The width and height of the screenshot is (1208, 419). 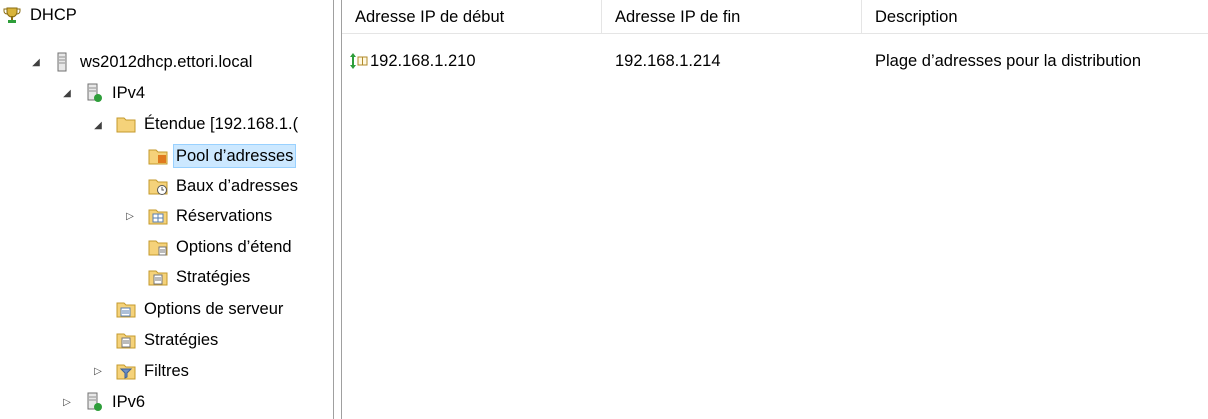 What do you see at coordinates (94, 402) in the screenshot?
I see `ipv6-icon` at bounding box center [94, 402].